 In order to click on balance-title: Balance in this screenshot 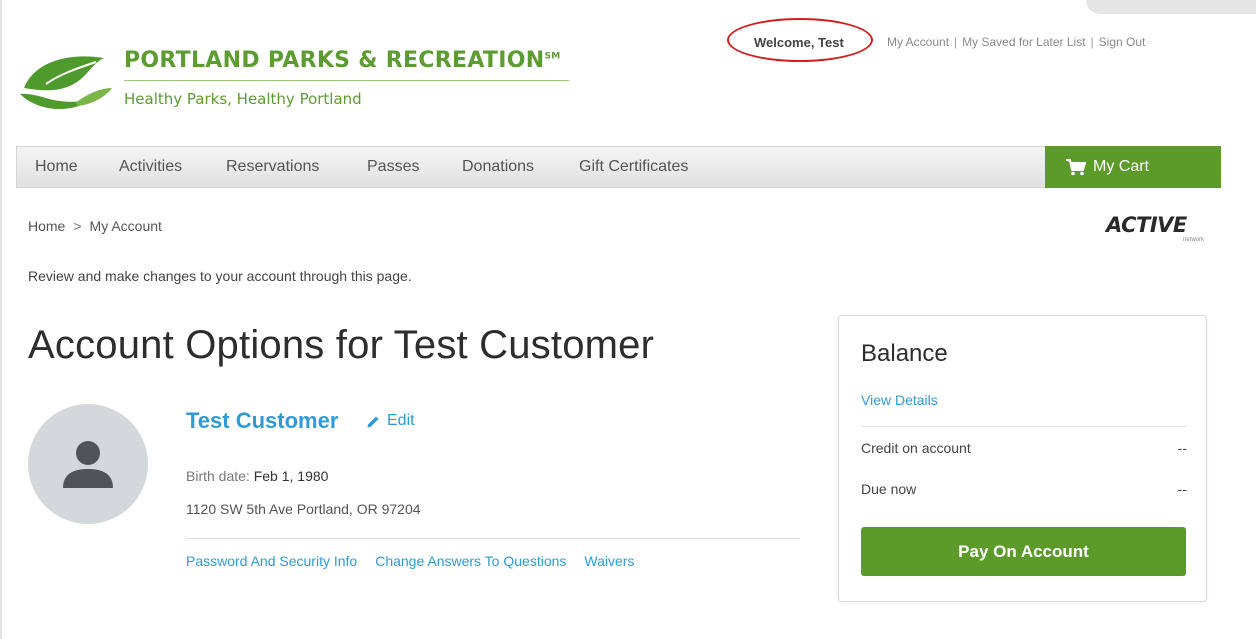, I will do `click(904, 353)`.